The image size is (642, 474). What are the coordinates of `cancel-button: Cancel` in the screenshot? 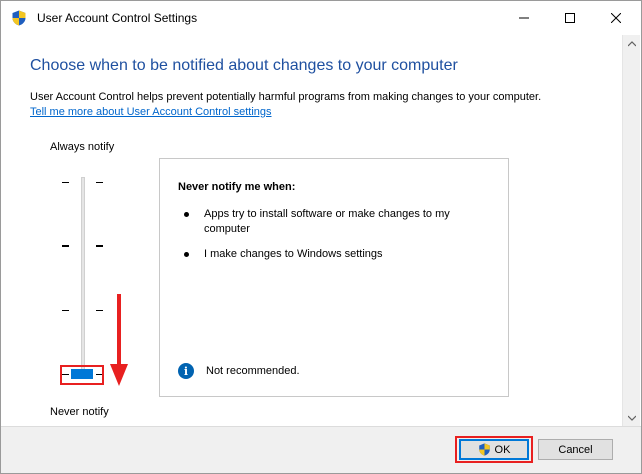 It's located at (575, 449).